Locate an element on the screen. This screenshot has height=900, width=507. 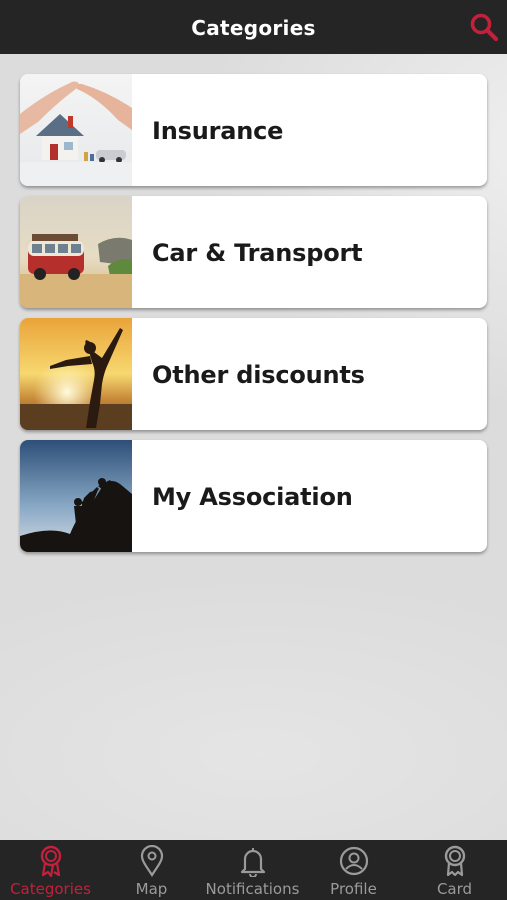
page-title: Categories is located at coordinates (253, 28).